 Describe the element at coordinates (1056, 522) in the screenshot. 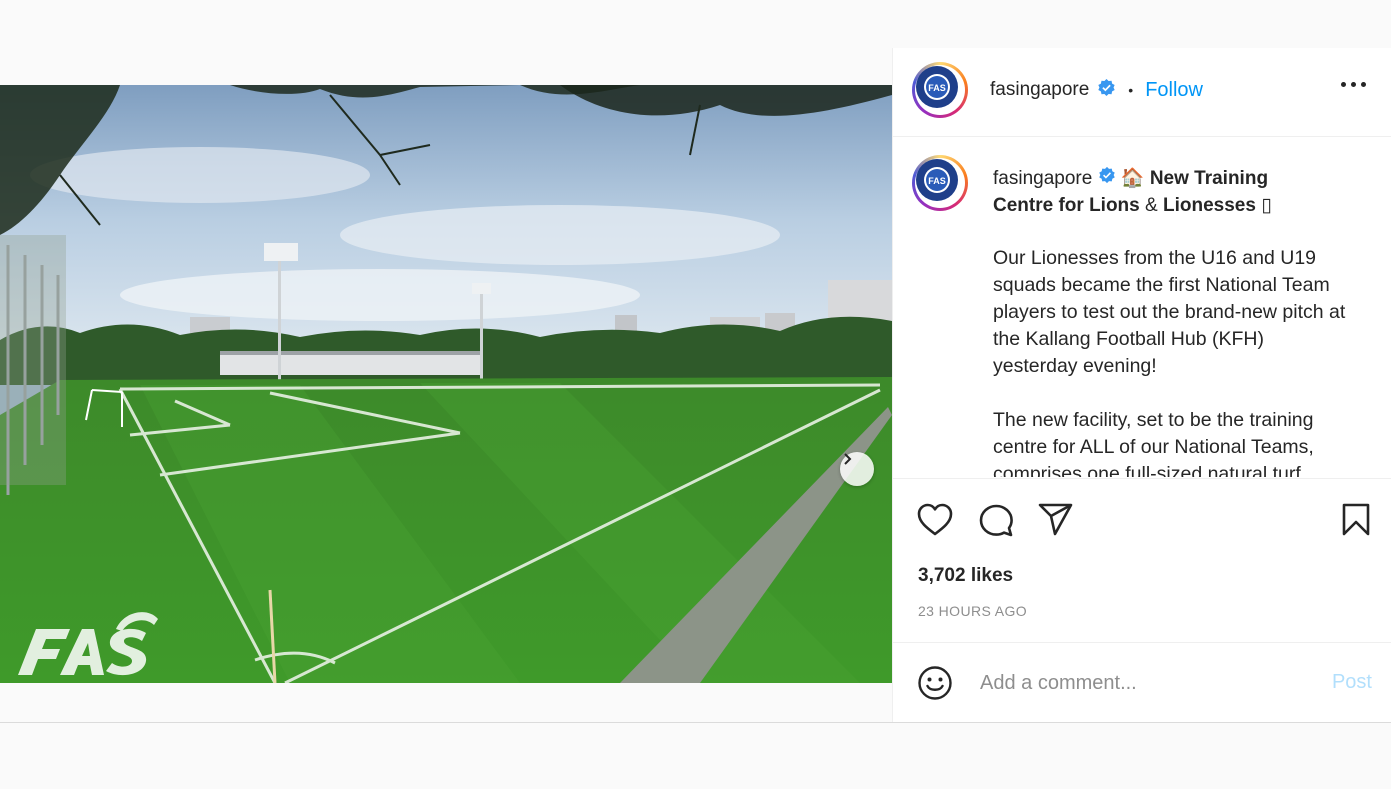

I see `share-icon` at that location.